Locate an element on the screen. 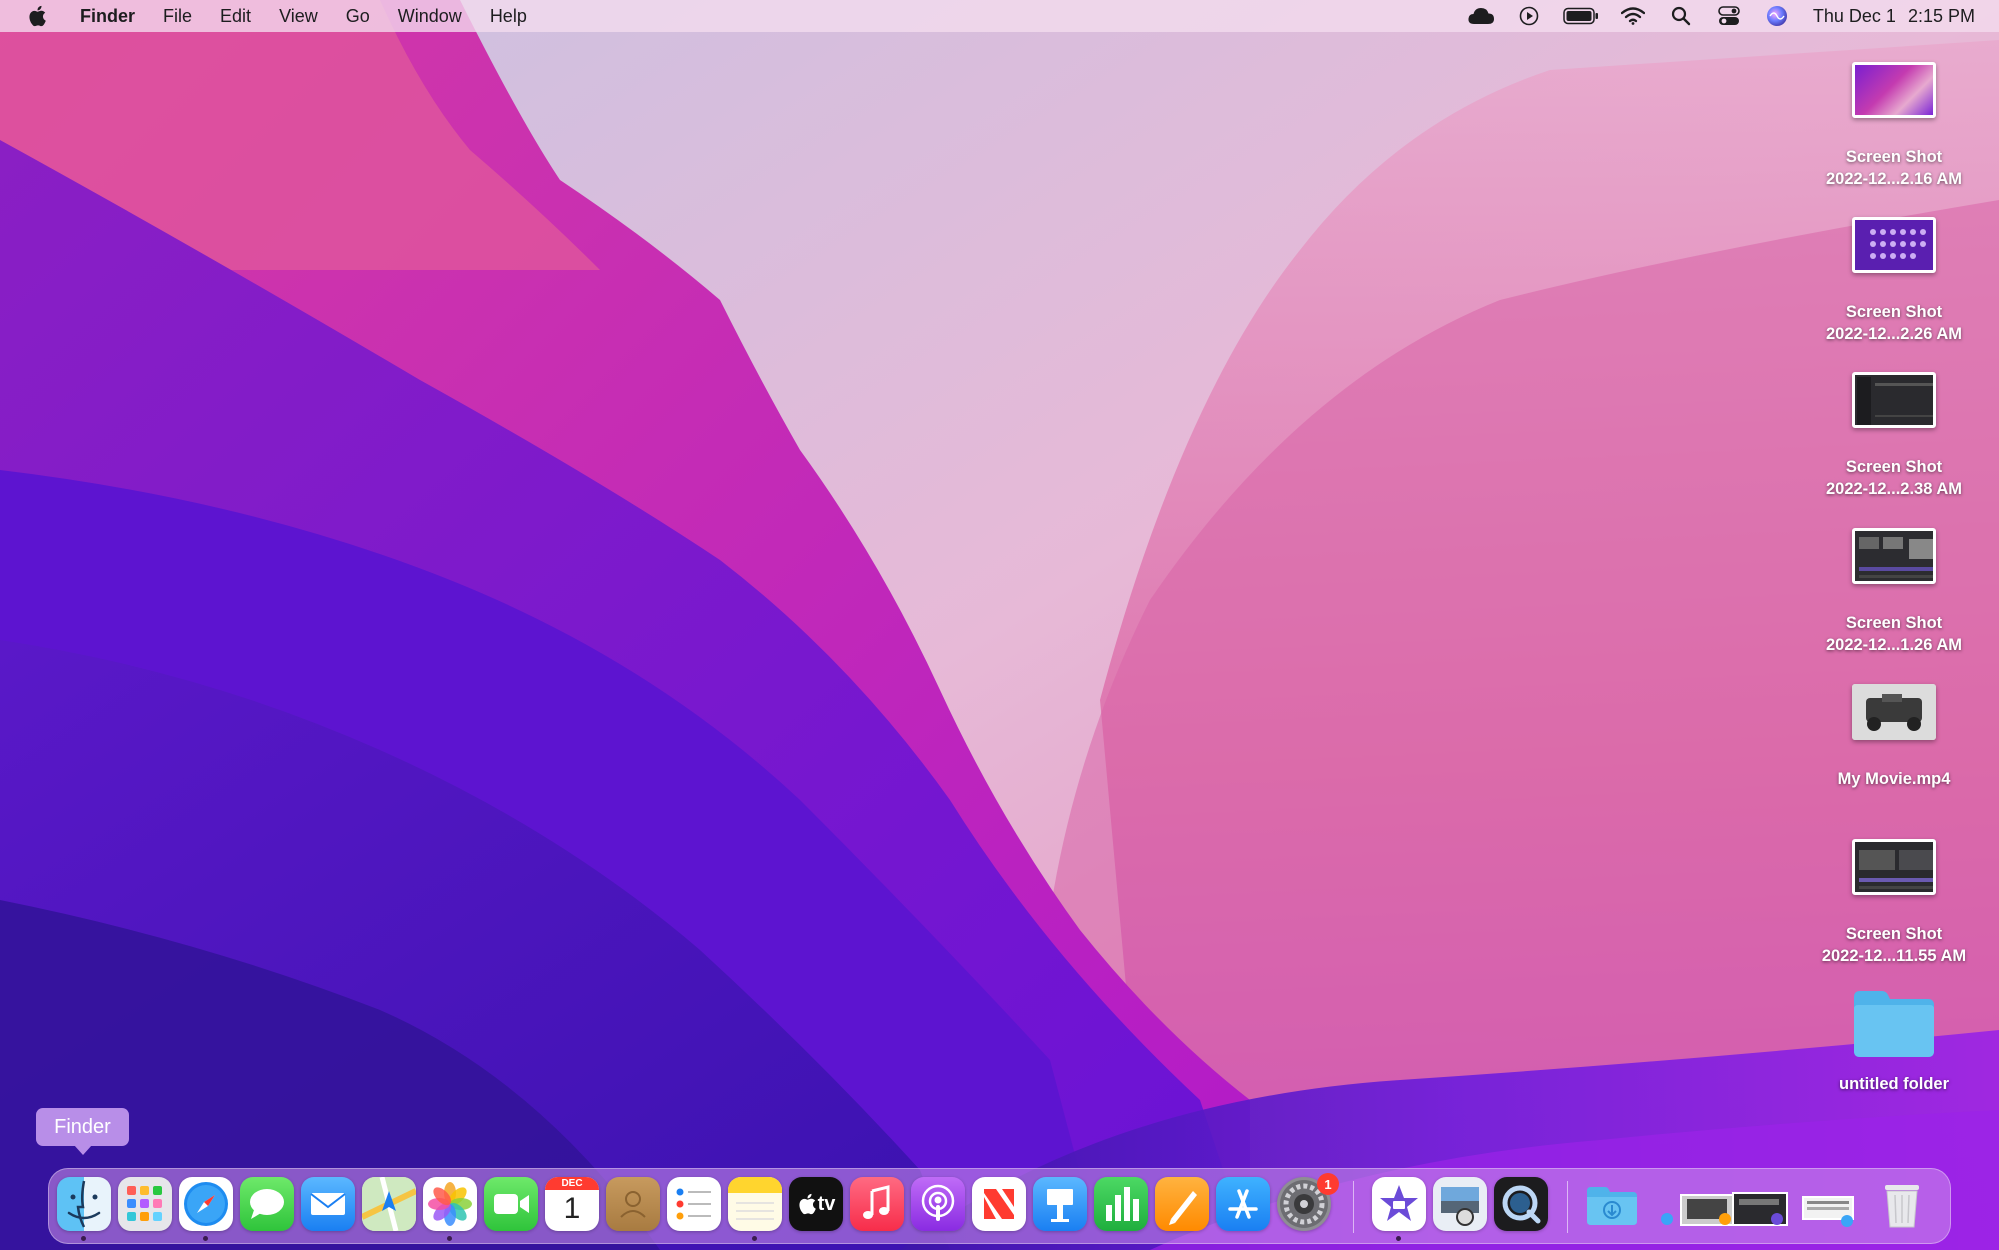  menu-window: Window is located at coordinates (430, 16).